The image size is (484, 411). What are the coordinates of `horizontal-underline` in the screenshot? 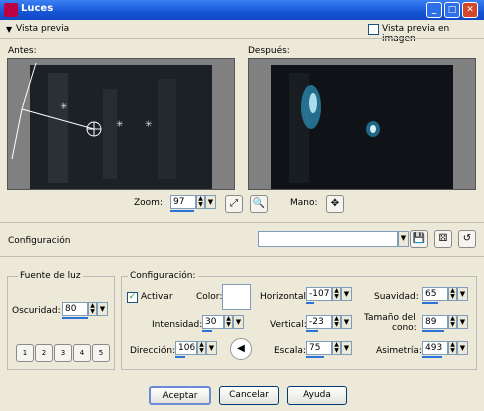 It's located at (310, 303).